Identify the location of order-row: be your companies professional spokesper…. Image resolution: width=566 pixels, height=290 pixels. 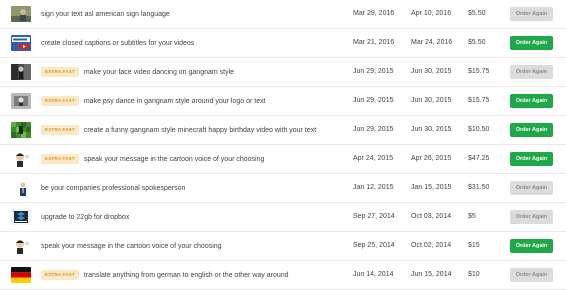
(283, 188).